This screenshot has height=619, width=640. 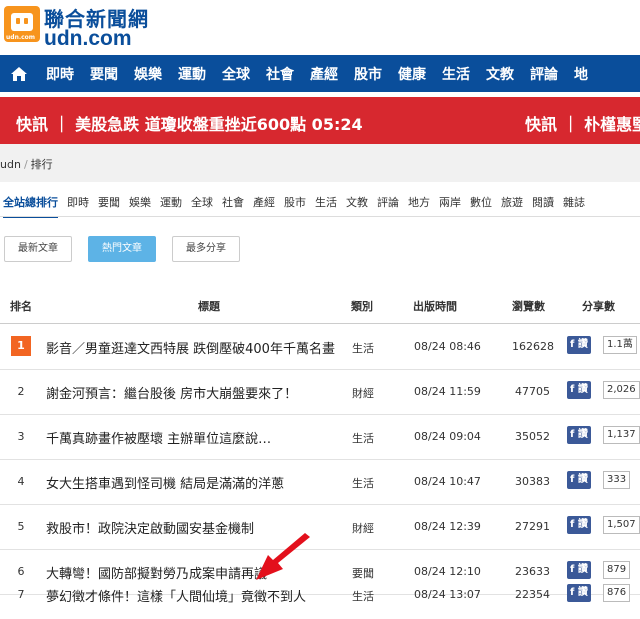 I want to click on site-domain: udn.com, so click(x=88, y=39).